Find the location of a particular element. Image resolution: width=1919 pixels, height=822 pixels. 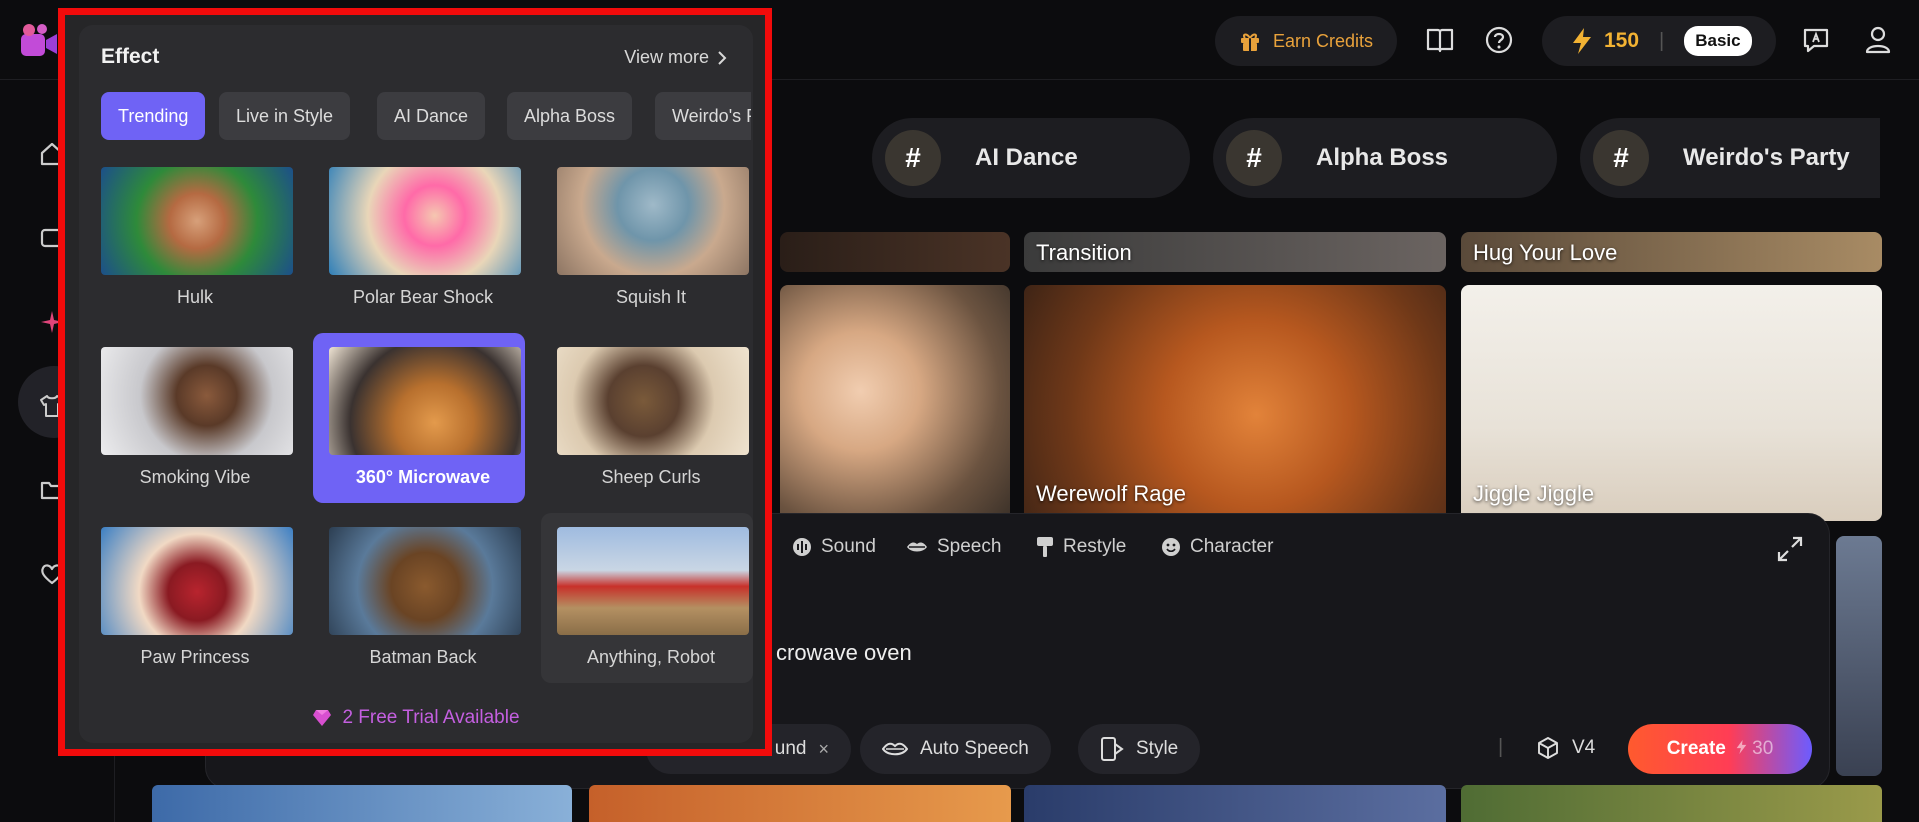

free-trial-notice: 2 Free Trial Available is located at coordinates (416, 718).